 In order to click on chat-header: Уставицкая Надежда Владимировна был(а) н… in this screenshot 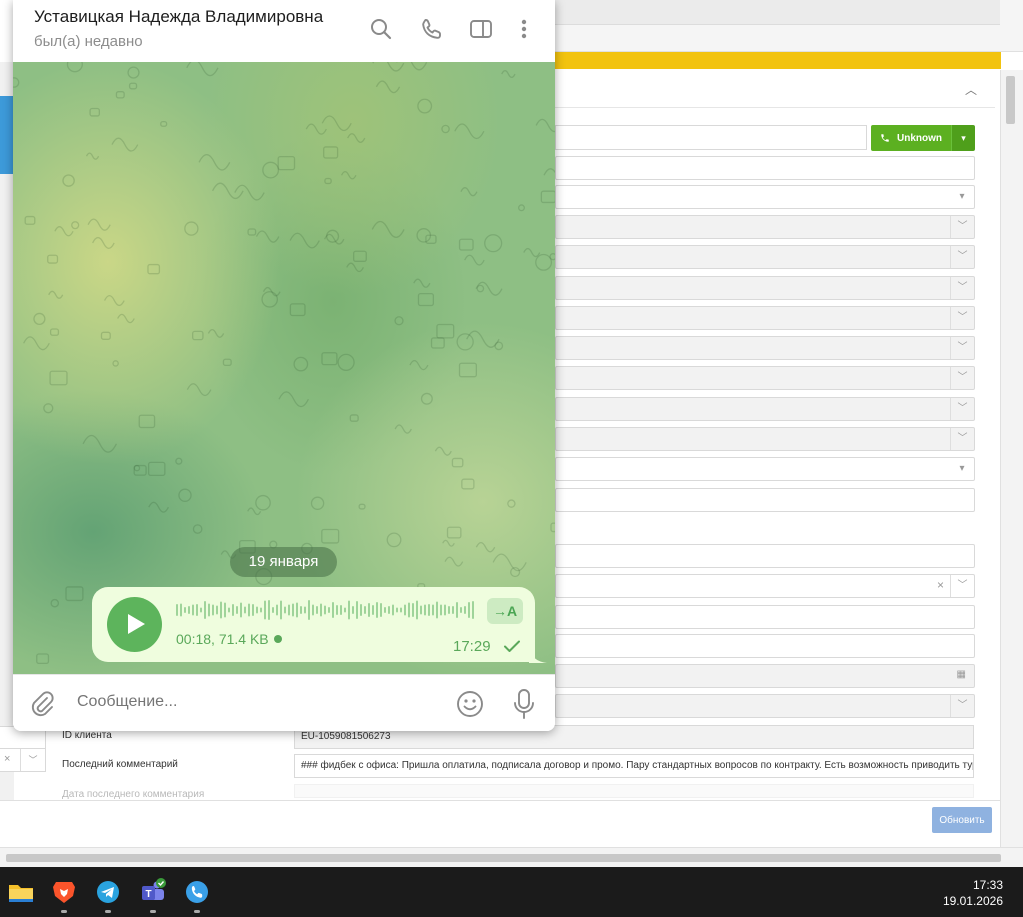, I will do `click(284, 31)`.